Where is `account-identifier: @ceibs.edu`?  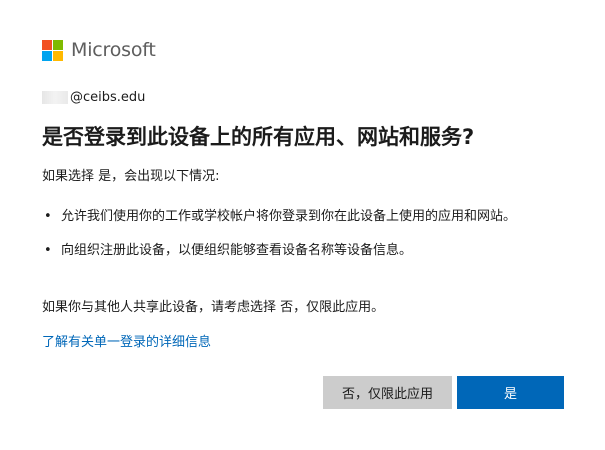
account-identifier: @ceibs.edu is located at coordinates (93, 97).